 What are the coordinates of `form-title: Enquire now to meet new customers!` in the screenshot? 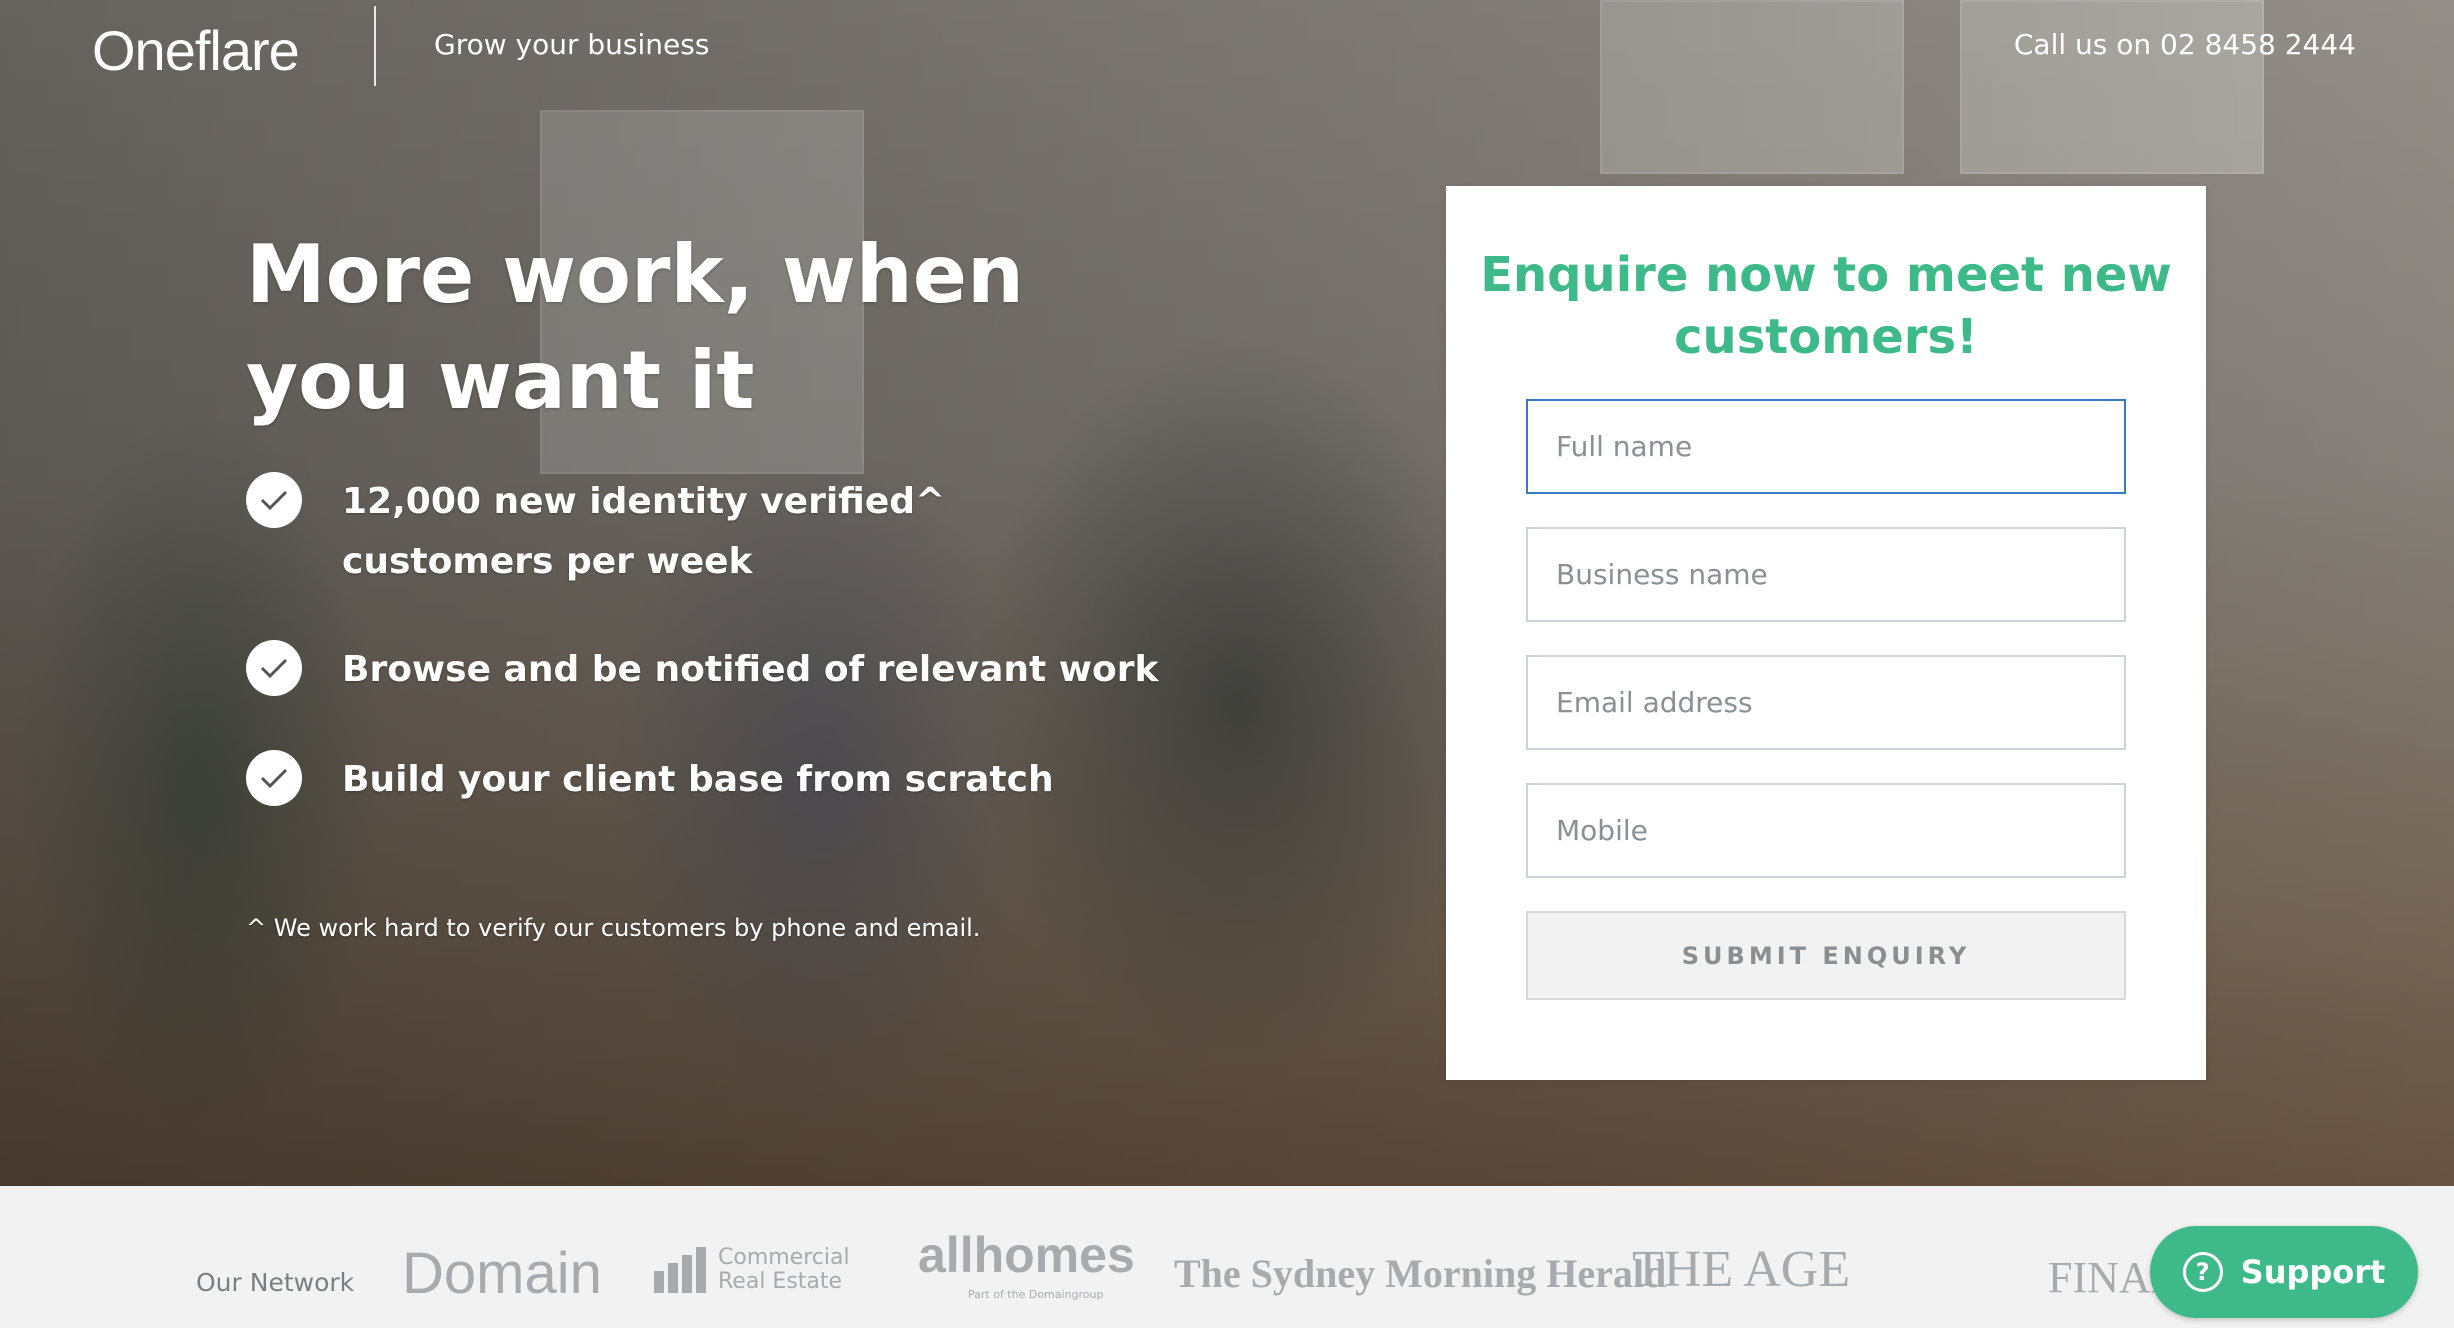 It's located at (1826, 306).